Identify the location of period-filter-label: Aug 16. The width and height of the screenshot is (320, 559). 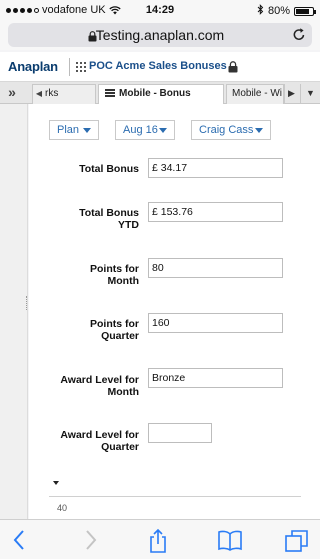
(140, 130).